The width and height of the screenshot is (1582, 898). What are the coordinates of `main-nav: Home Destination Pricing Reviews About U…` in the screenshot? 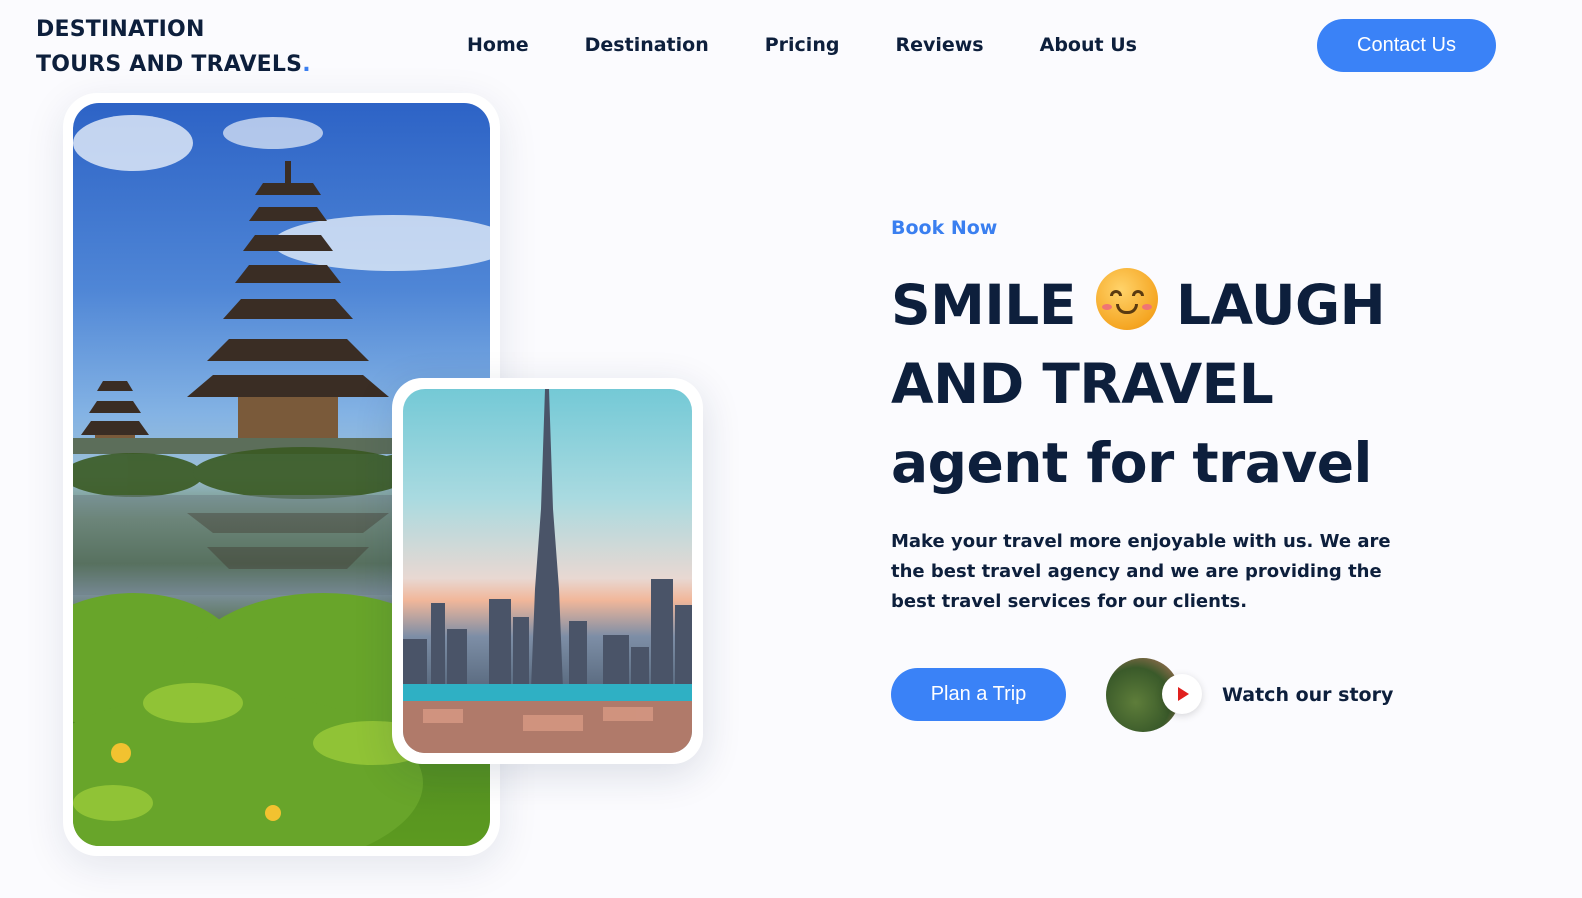 It's located at (802, 45).